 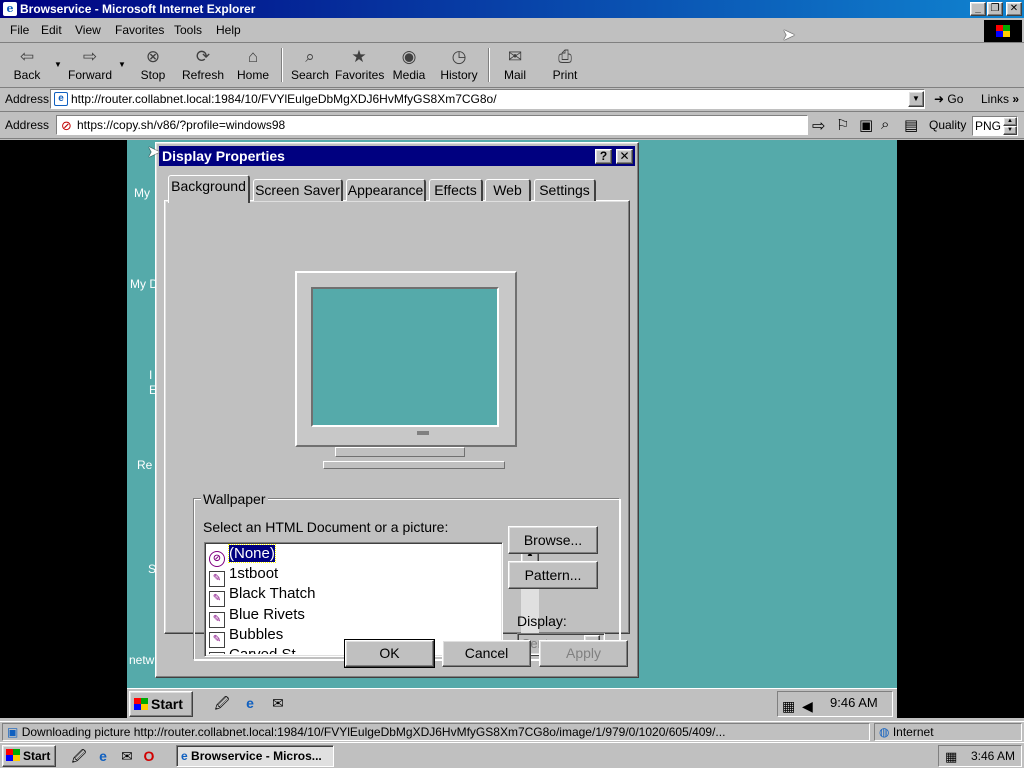 What do you see at coordinates (359, 66) in the screenshot?
I see `favorites-button: ★ Favorites` at bounding box center [359, 66].